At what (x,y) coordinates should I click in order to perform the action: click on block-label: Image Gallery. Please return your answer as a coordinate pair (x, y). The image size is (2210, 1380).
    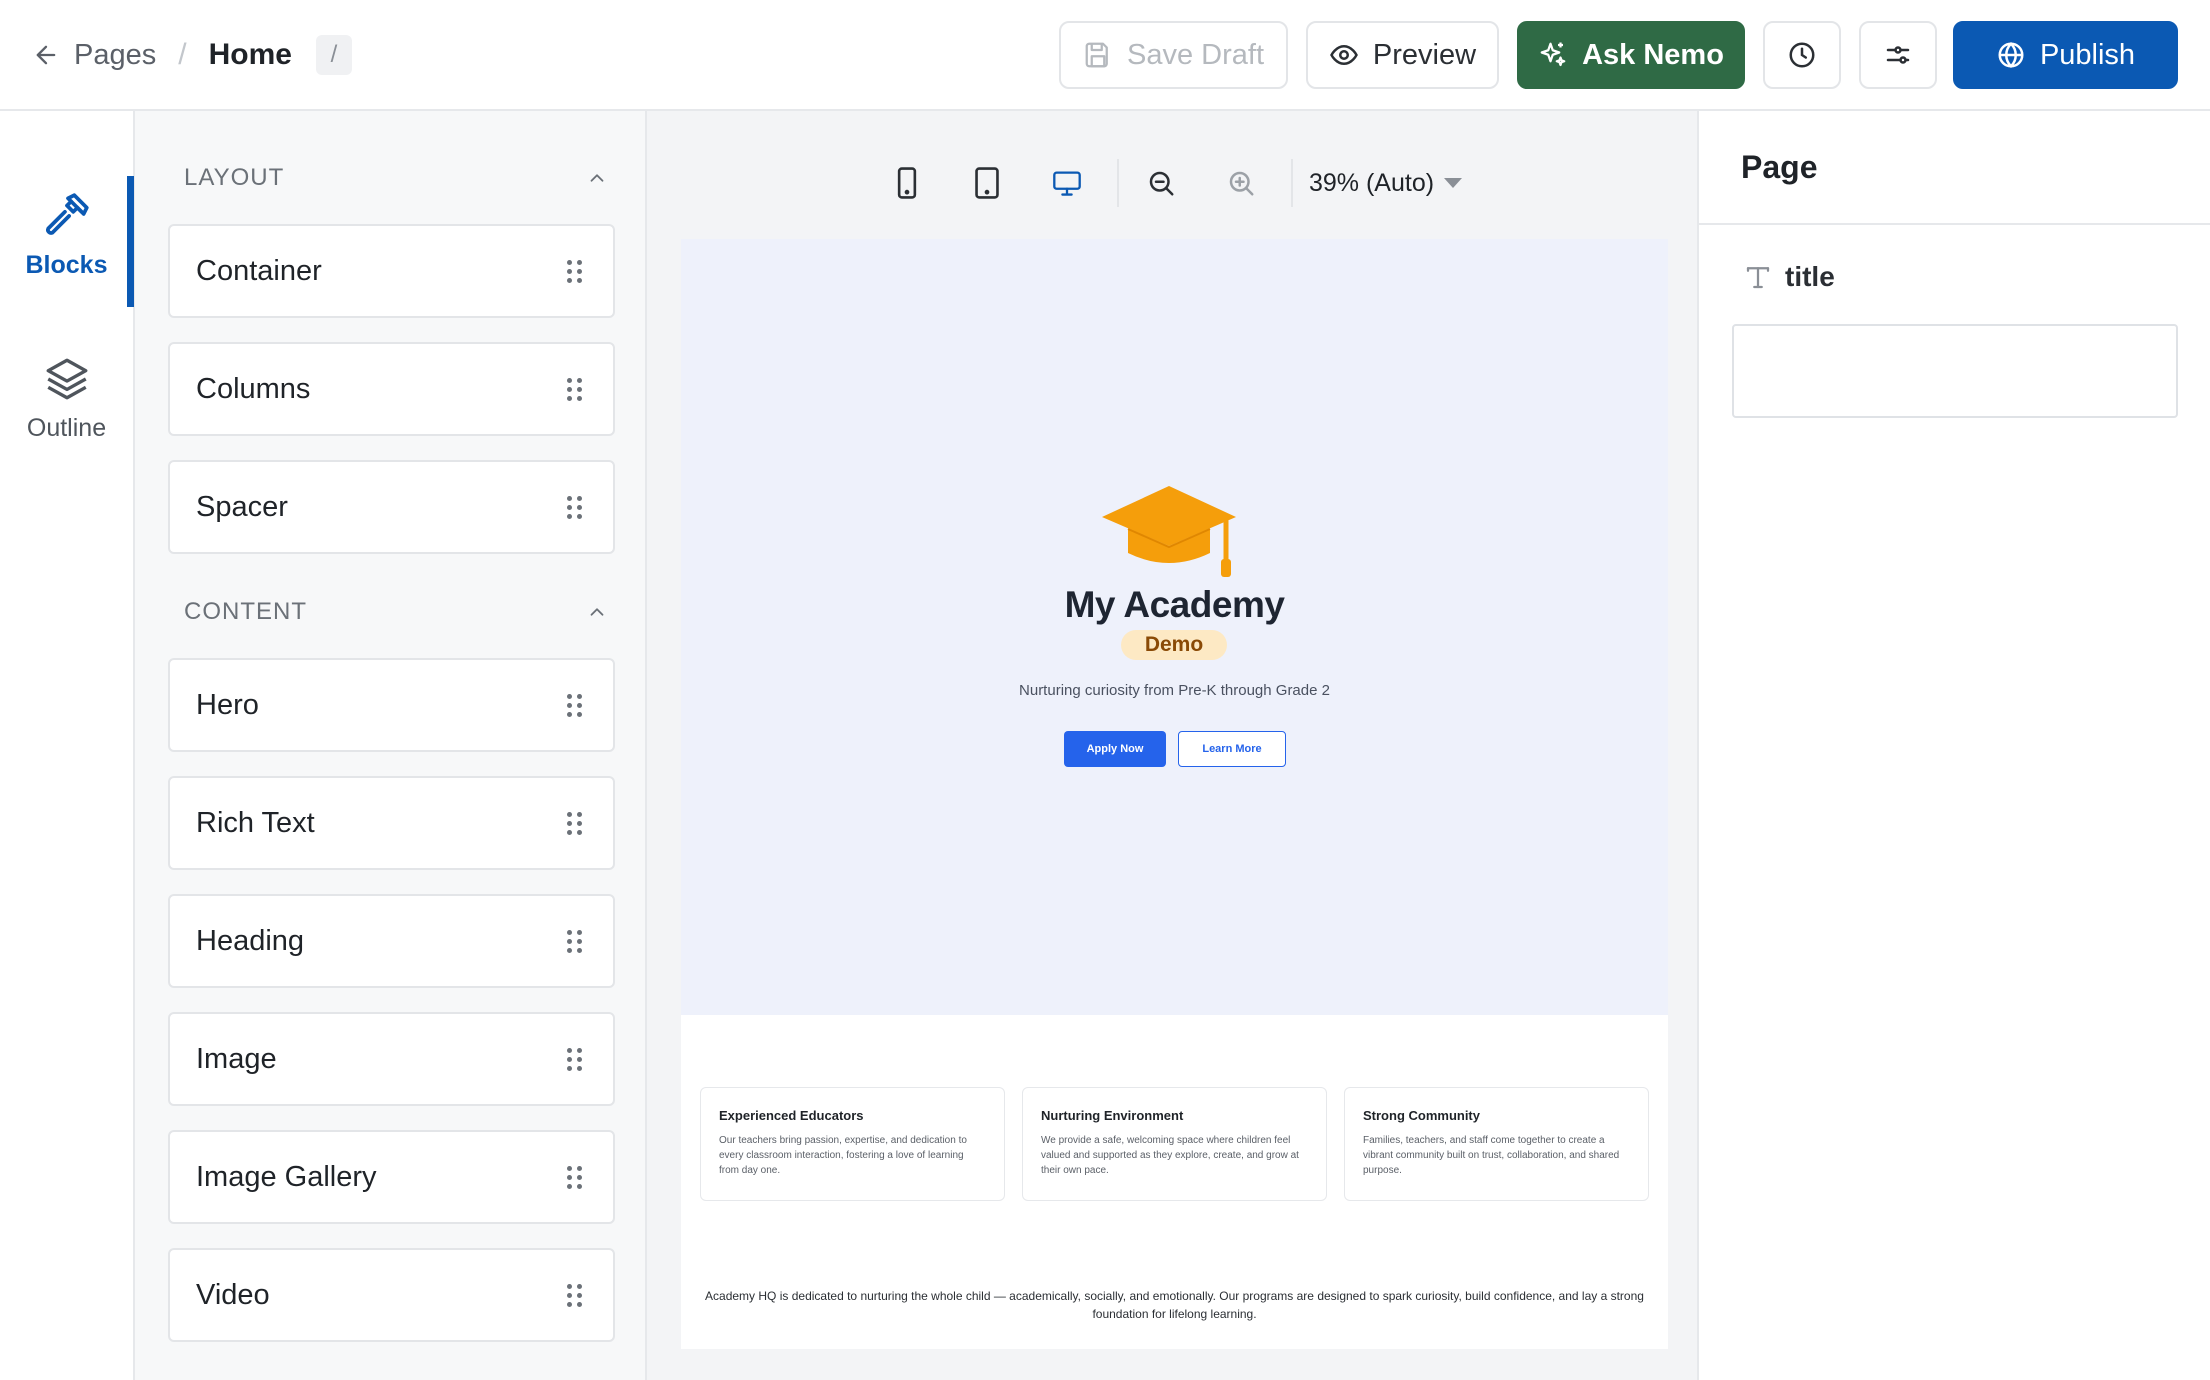
    Looking at the image, I should click on (286, 1176).